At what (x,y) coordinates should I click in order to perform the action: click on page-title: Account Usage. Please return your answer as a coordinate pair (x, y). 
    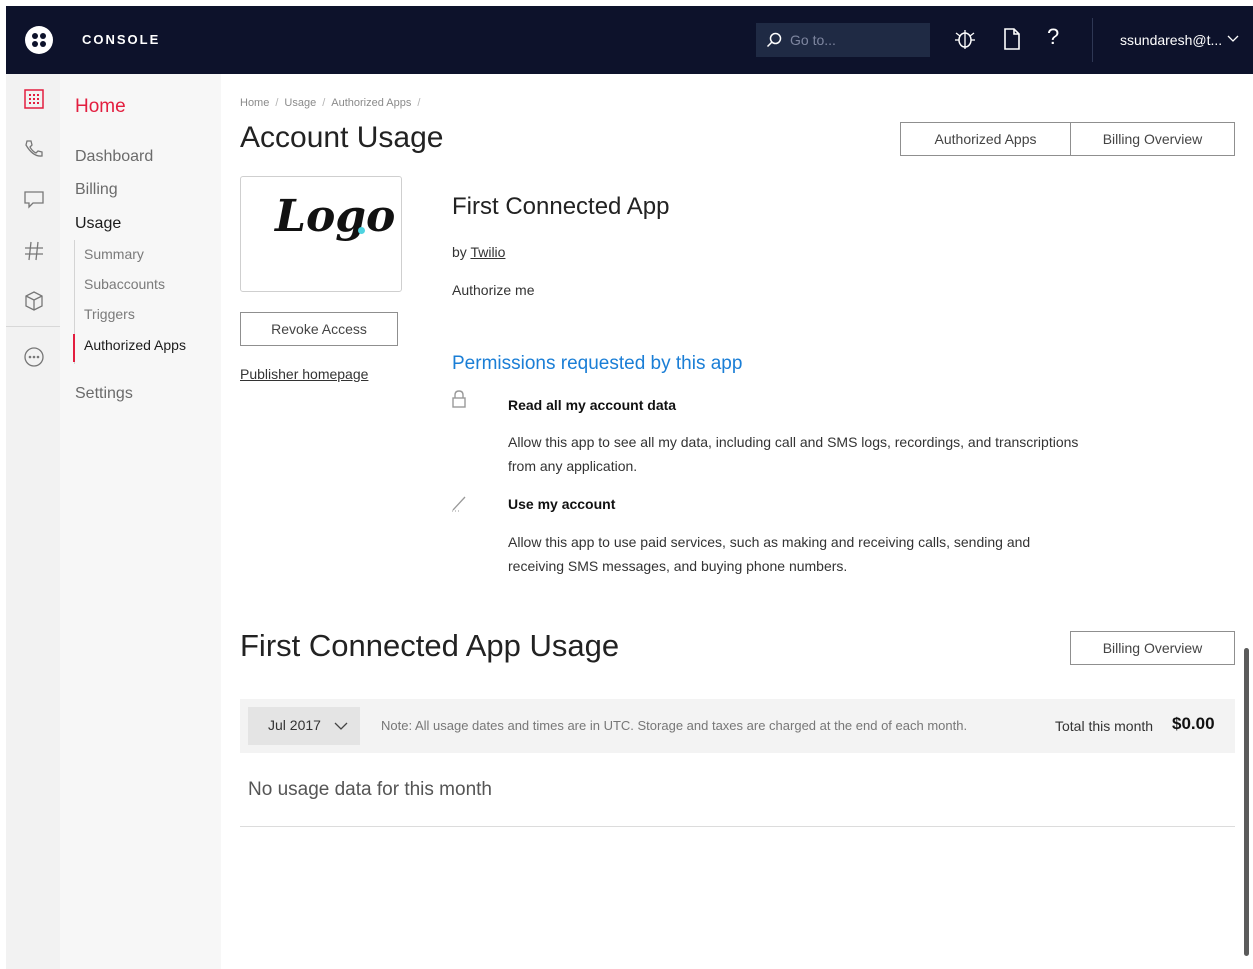
    Looking at the image, I should click on (342, 137).